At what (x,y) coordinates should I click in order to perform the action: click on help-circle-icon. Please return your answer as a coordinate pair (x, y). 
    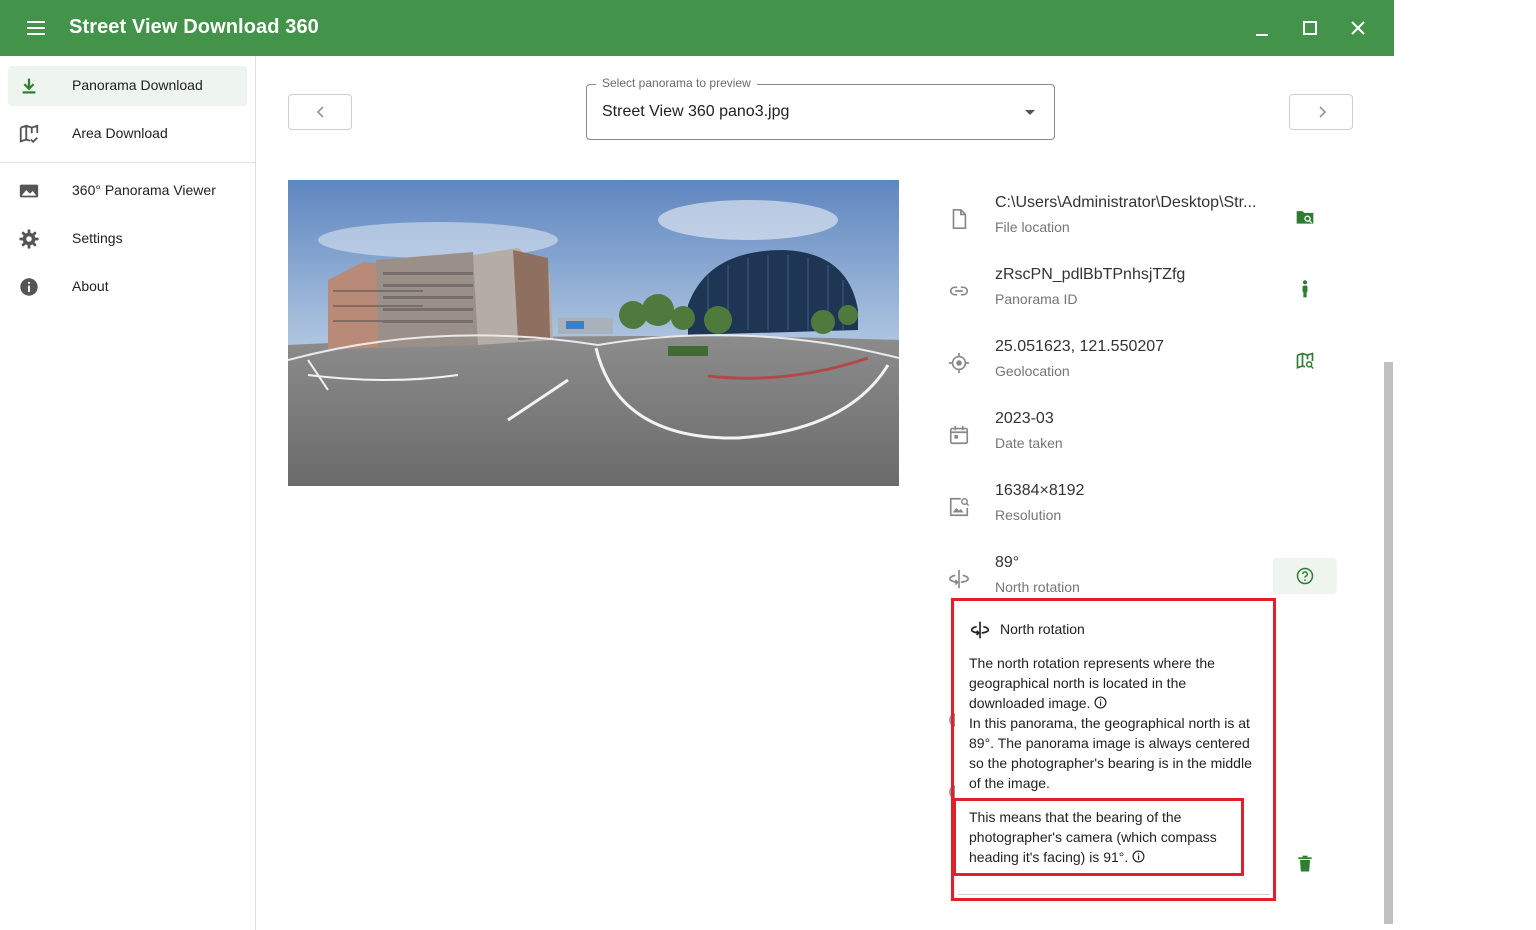
    Looking at the image, I should click on (1305, 576).